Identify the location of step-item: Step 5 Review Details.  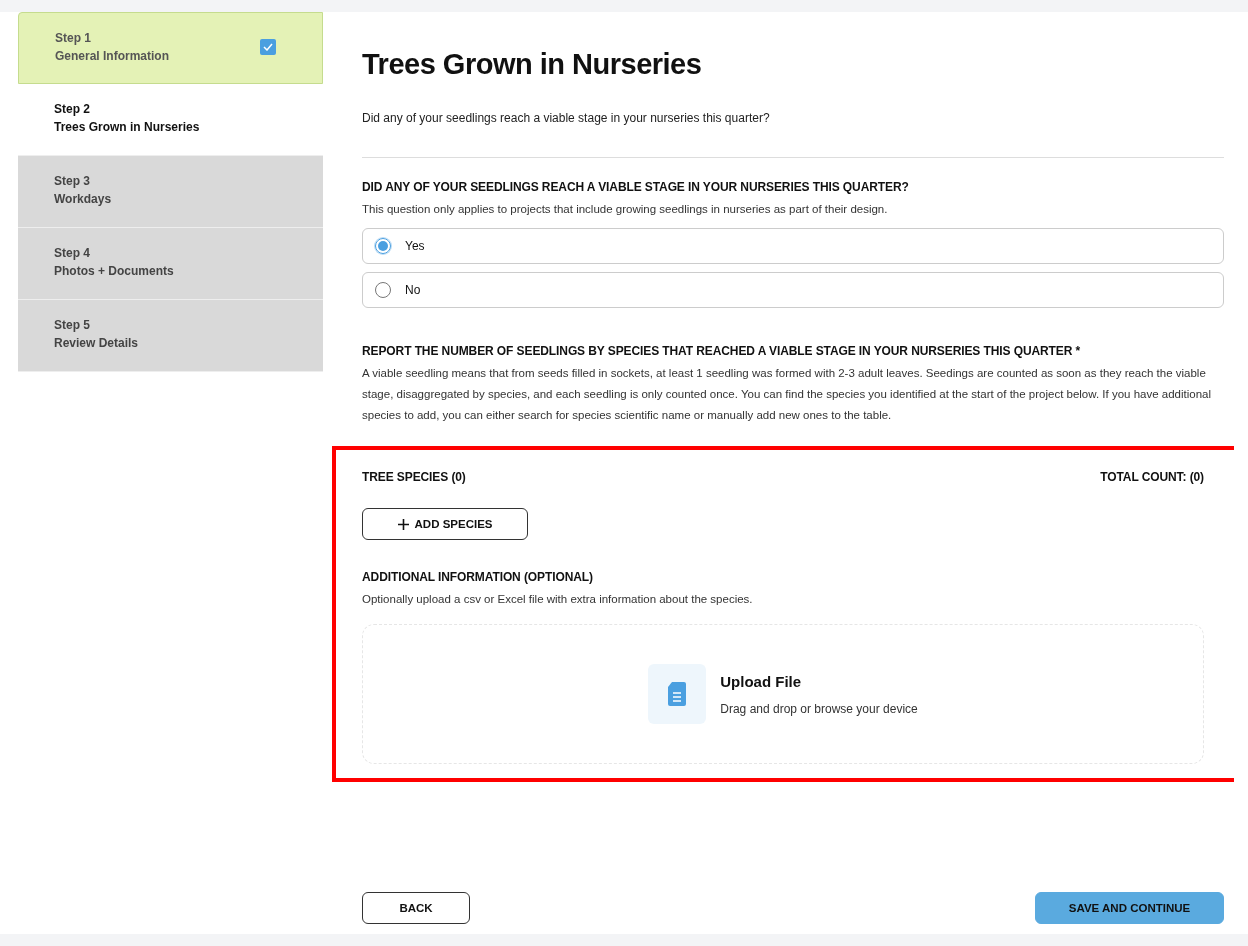
(170, 336).